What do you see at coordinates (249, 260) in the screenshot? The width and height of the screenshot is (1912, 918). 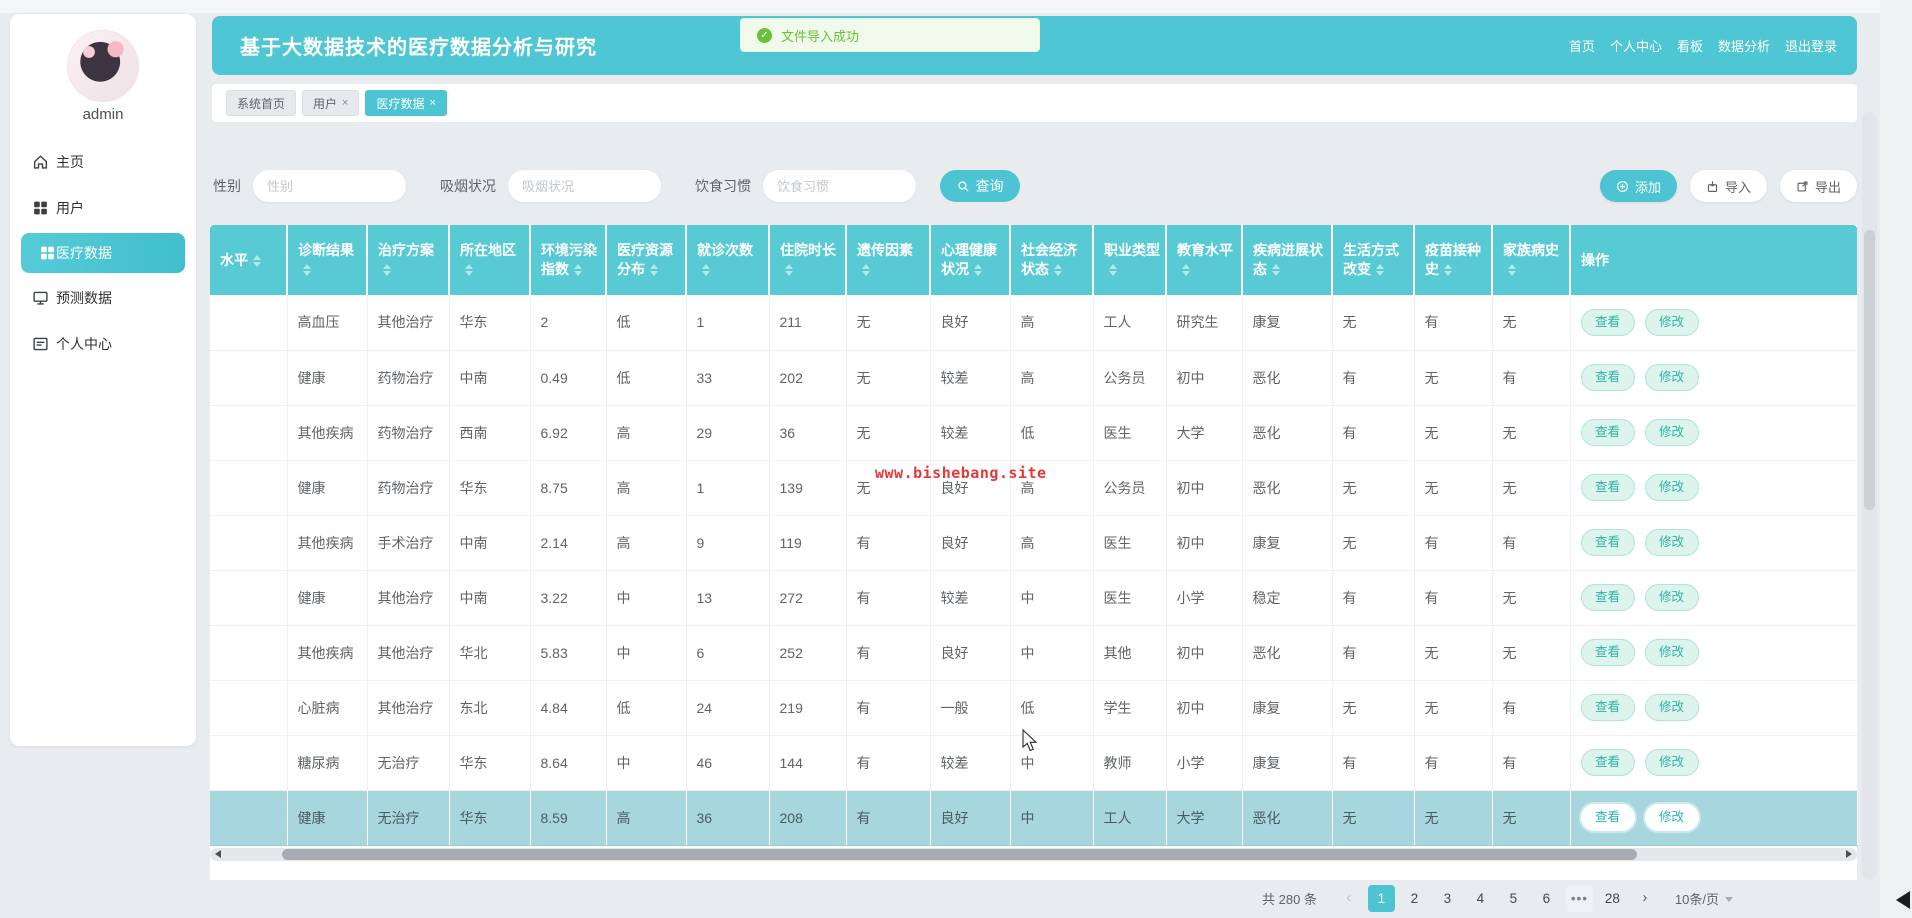 I see `column-header-1: 水平` at bounding box center [249, 260].